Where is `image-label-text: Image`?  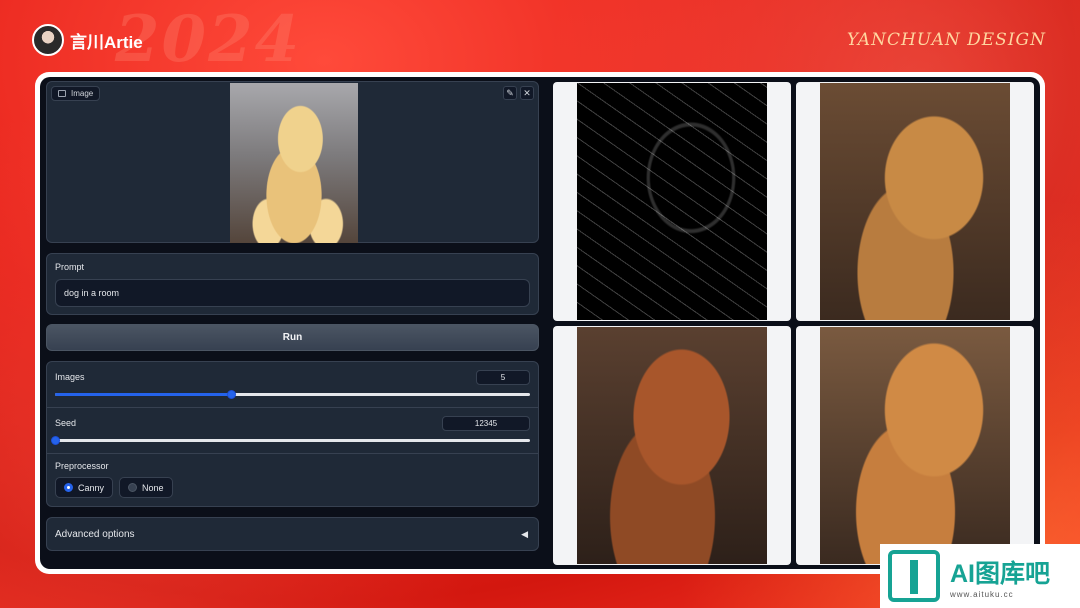
image-label-text: Image is located at coordinates (82, 93).